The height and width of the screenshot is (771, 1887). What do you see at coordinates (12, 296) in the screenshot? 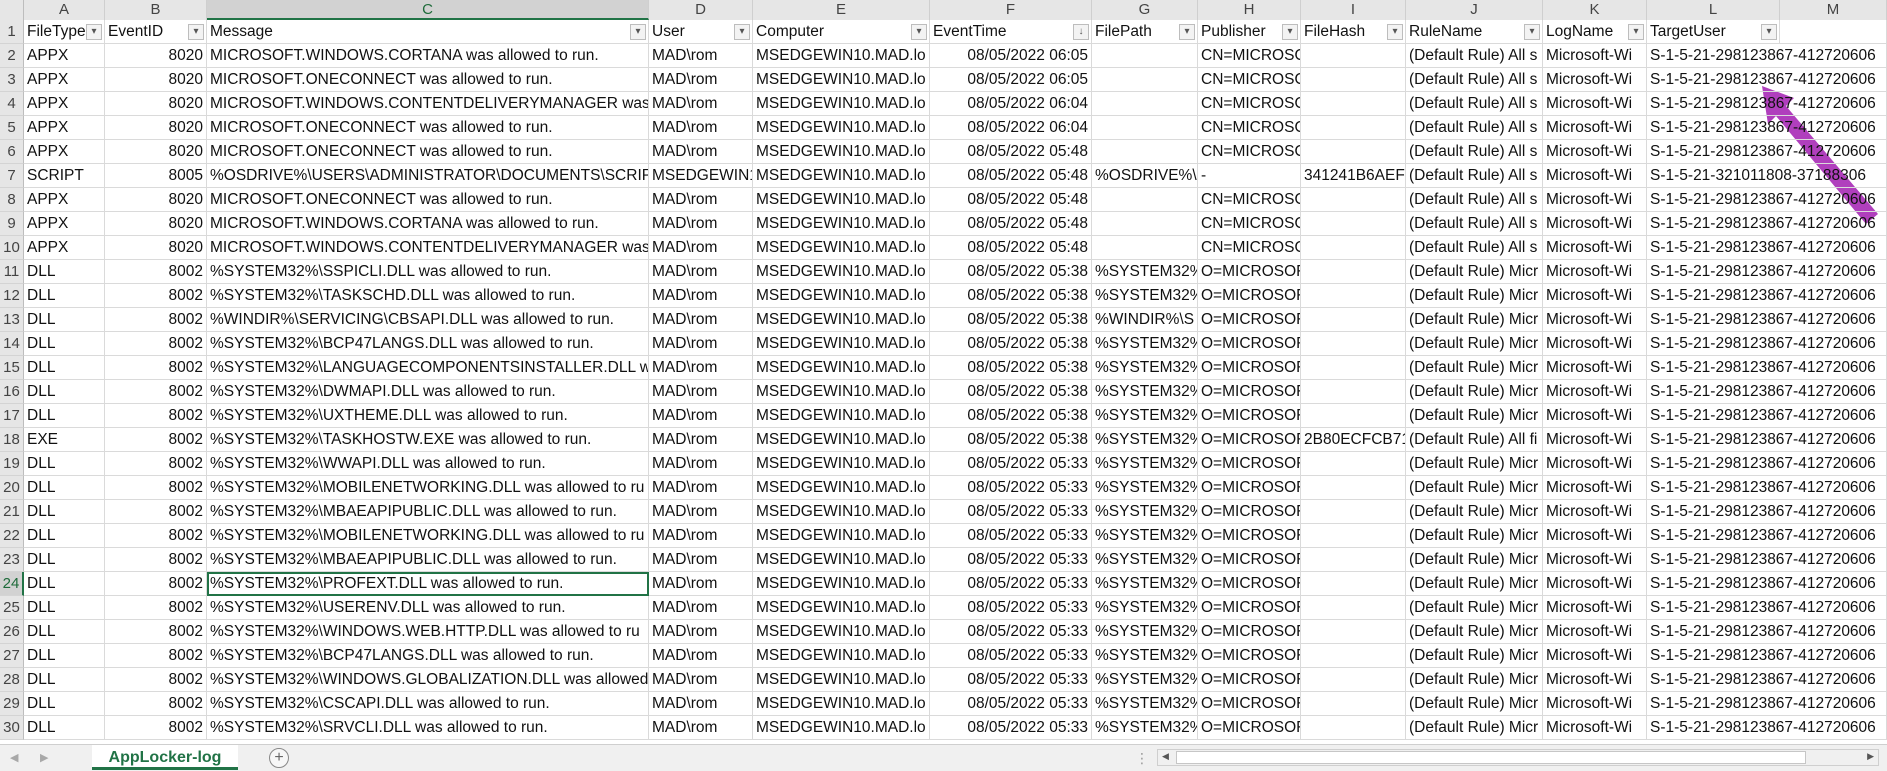
I see `row-header: 12` at bounding box center [12, 296].